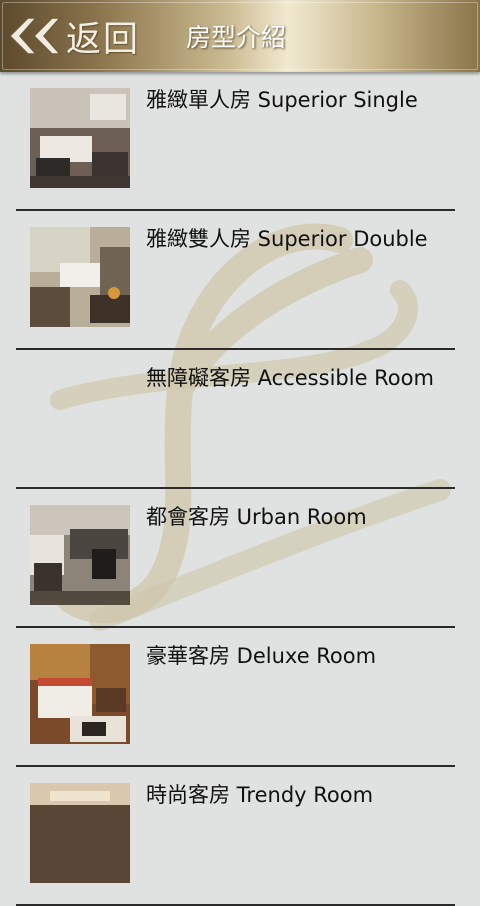  What do you see at coordinates (35, 36) in the screenshot?
I see `double-chevron-left-icon` at bounding box center [35, 36].